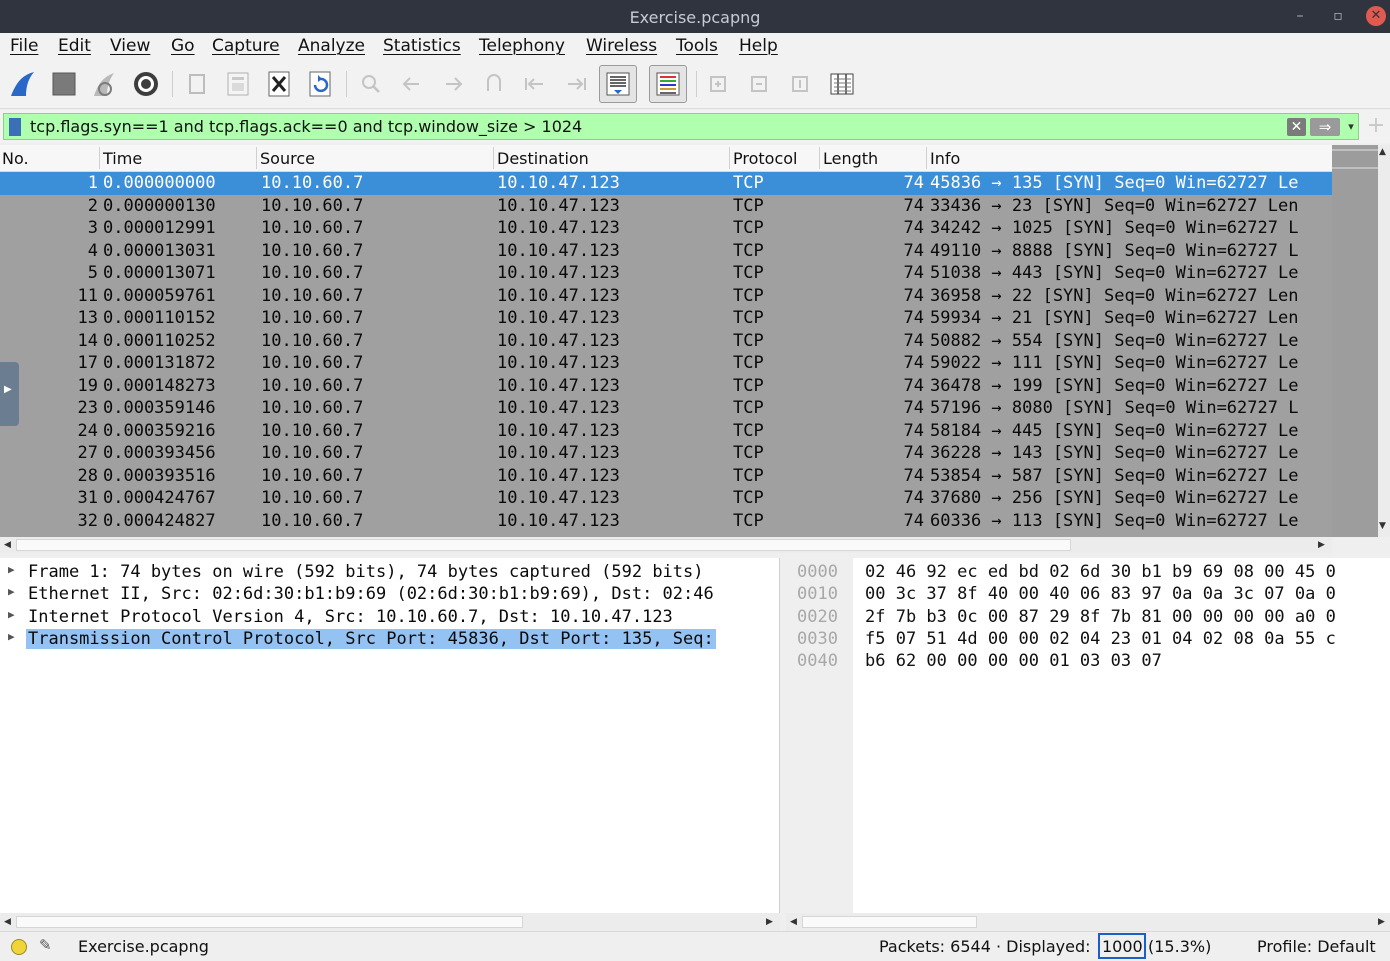 The width and height of the screenshot is (1390, 961). Describe the element at coordinates (45, 945) in the screenshot. I see `capture-comment-icon: ✎` at that location.